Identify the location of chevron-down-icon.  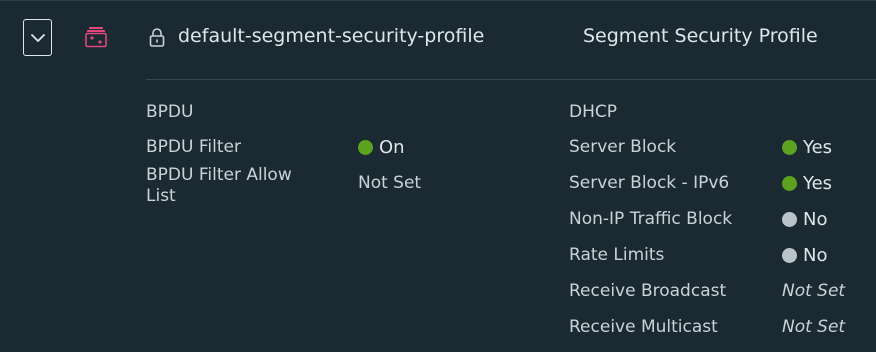
(37, 37).